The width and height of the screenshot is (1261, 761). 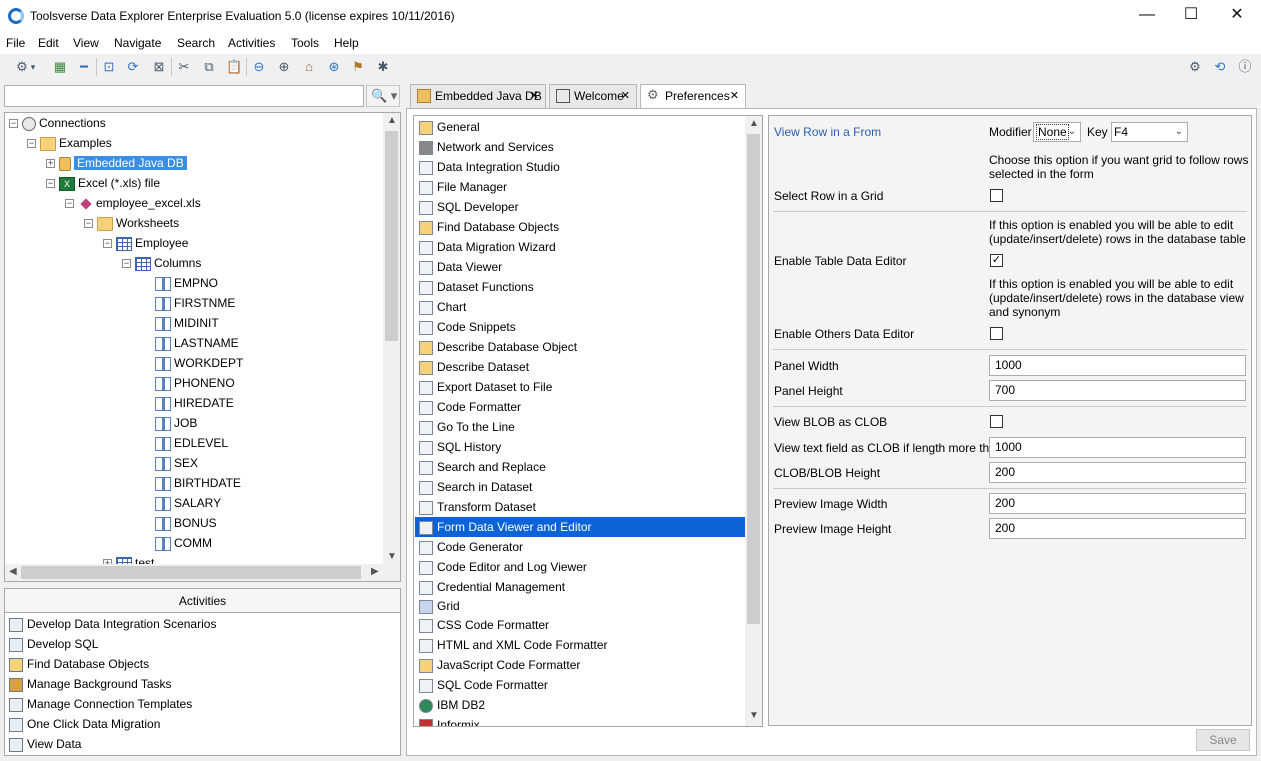 I want to click on tree-item: BONUS, so click(x=186, y=523).